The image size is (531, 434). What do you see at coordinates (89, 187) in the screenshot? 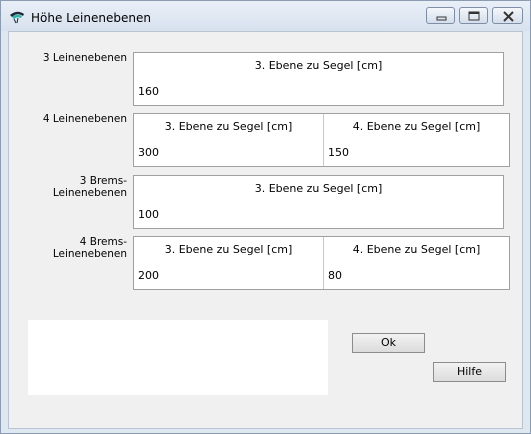
I see `row-label-3-brems-leinenebenen: 3 Brems-Leinenebenen` at bounding box center [89, 187].